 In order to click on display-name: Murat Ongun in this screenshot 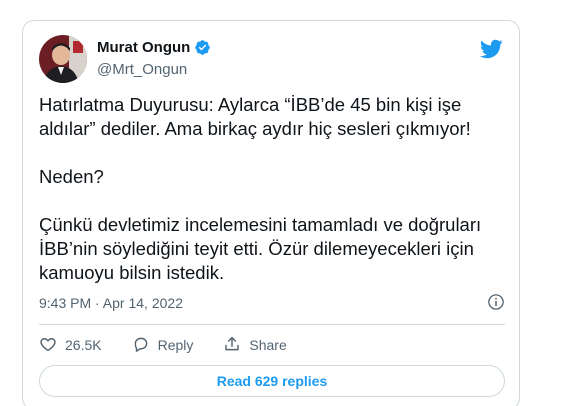, I will do `click(143, 47)`.